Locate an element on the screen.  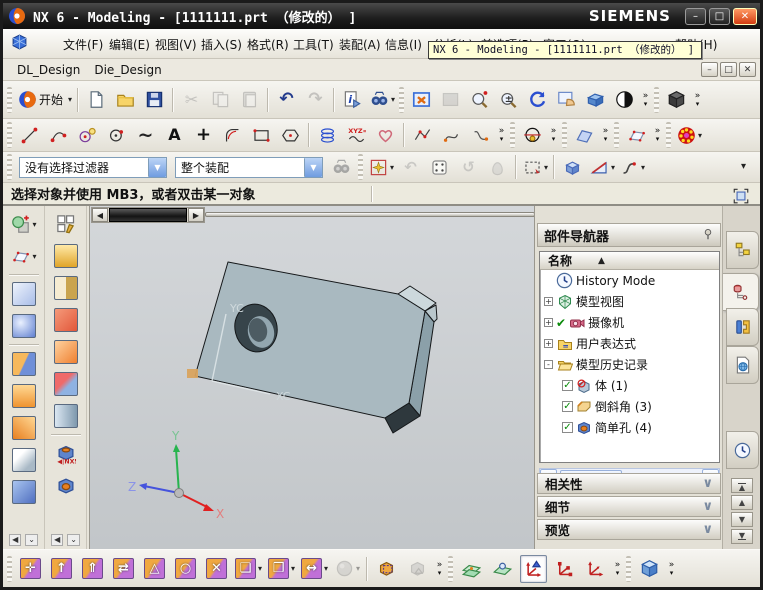
step-block-button is located at coordinates (24, 492).